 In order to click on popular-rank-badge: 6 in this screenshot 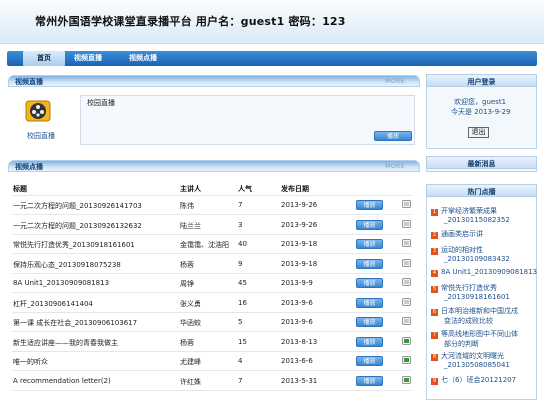, I will do `click(434, 312)`.